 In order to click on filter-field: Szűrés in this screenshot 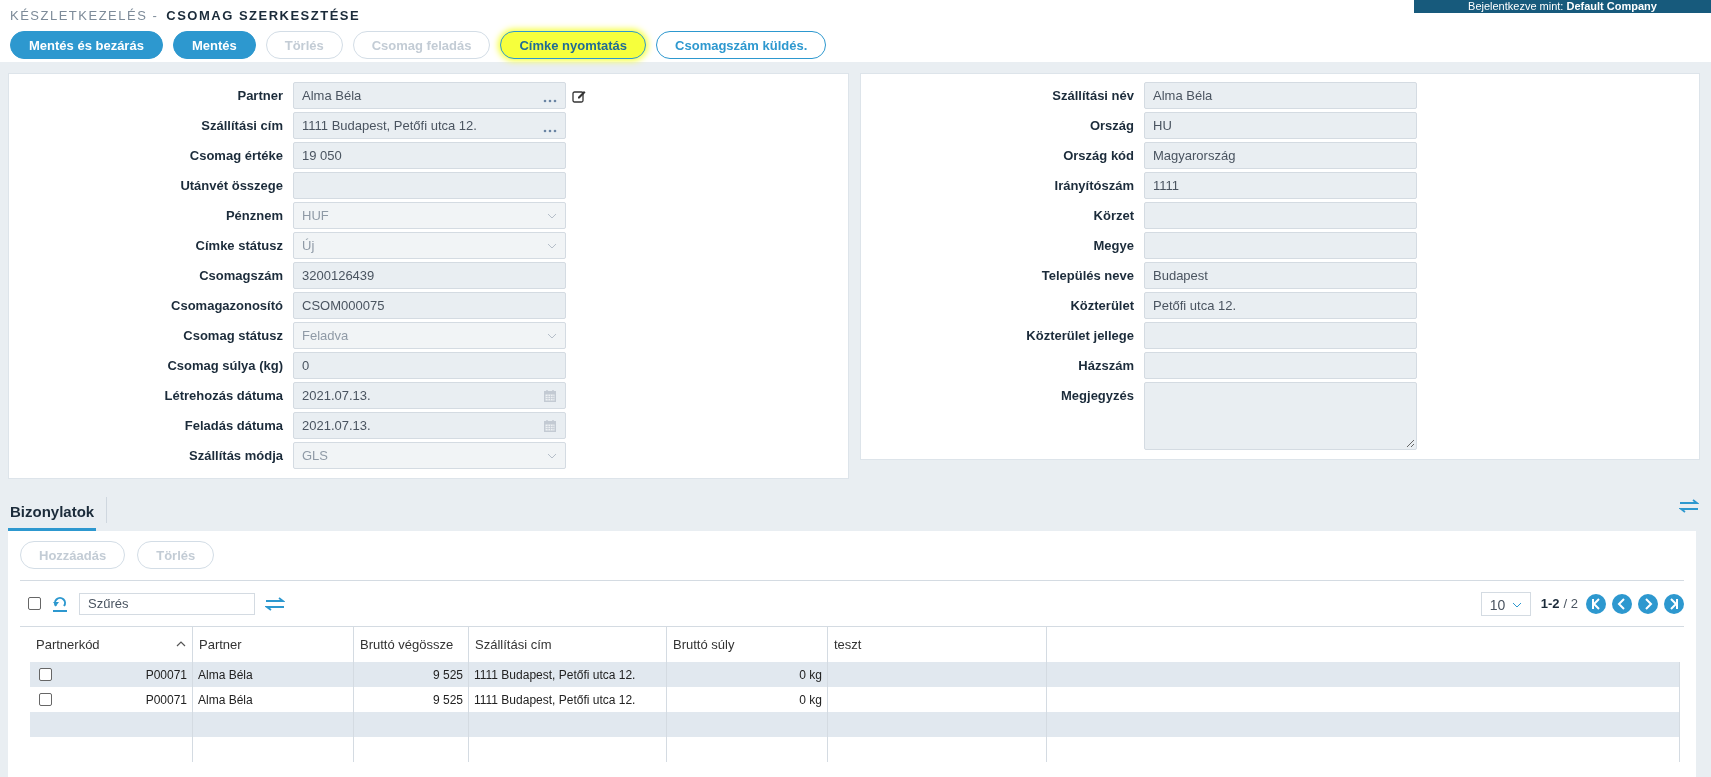, I will do `click(167, 603)`.